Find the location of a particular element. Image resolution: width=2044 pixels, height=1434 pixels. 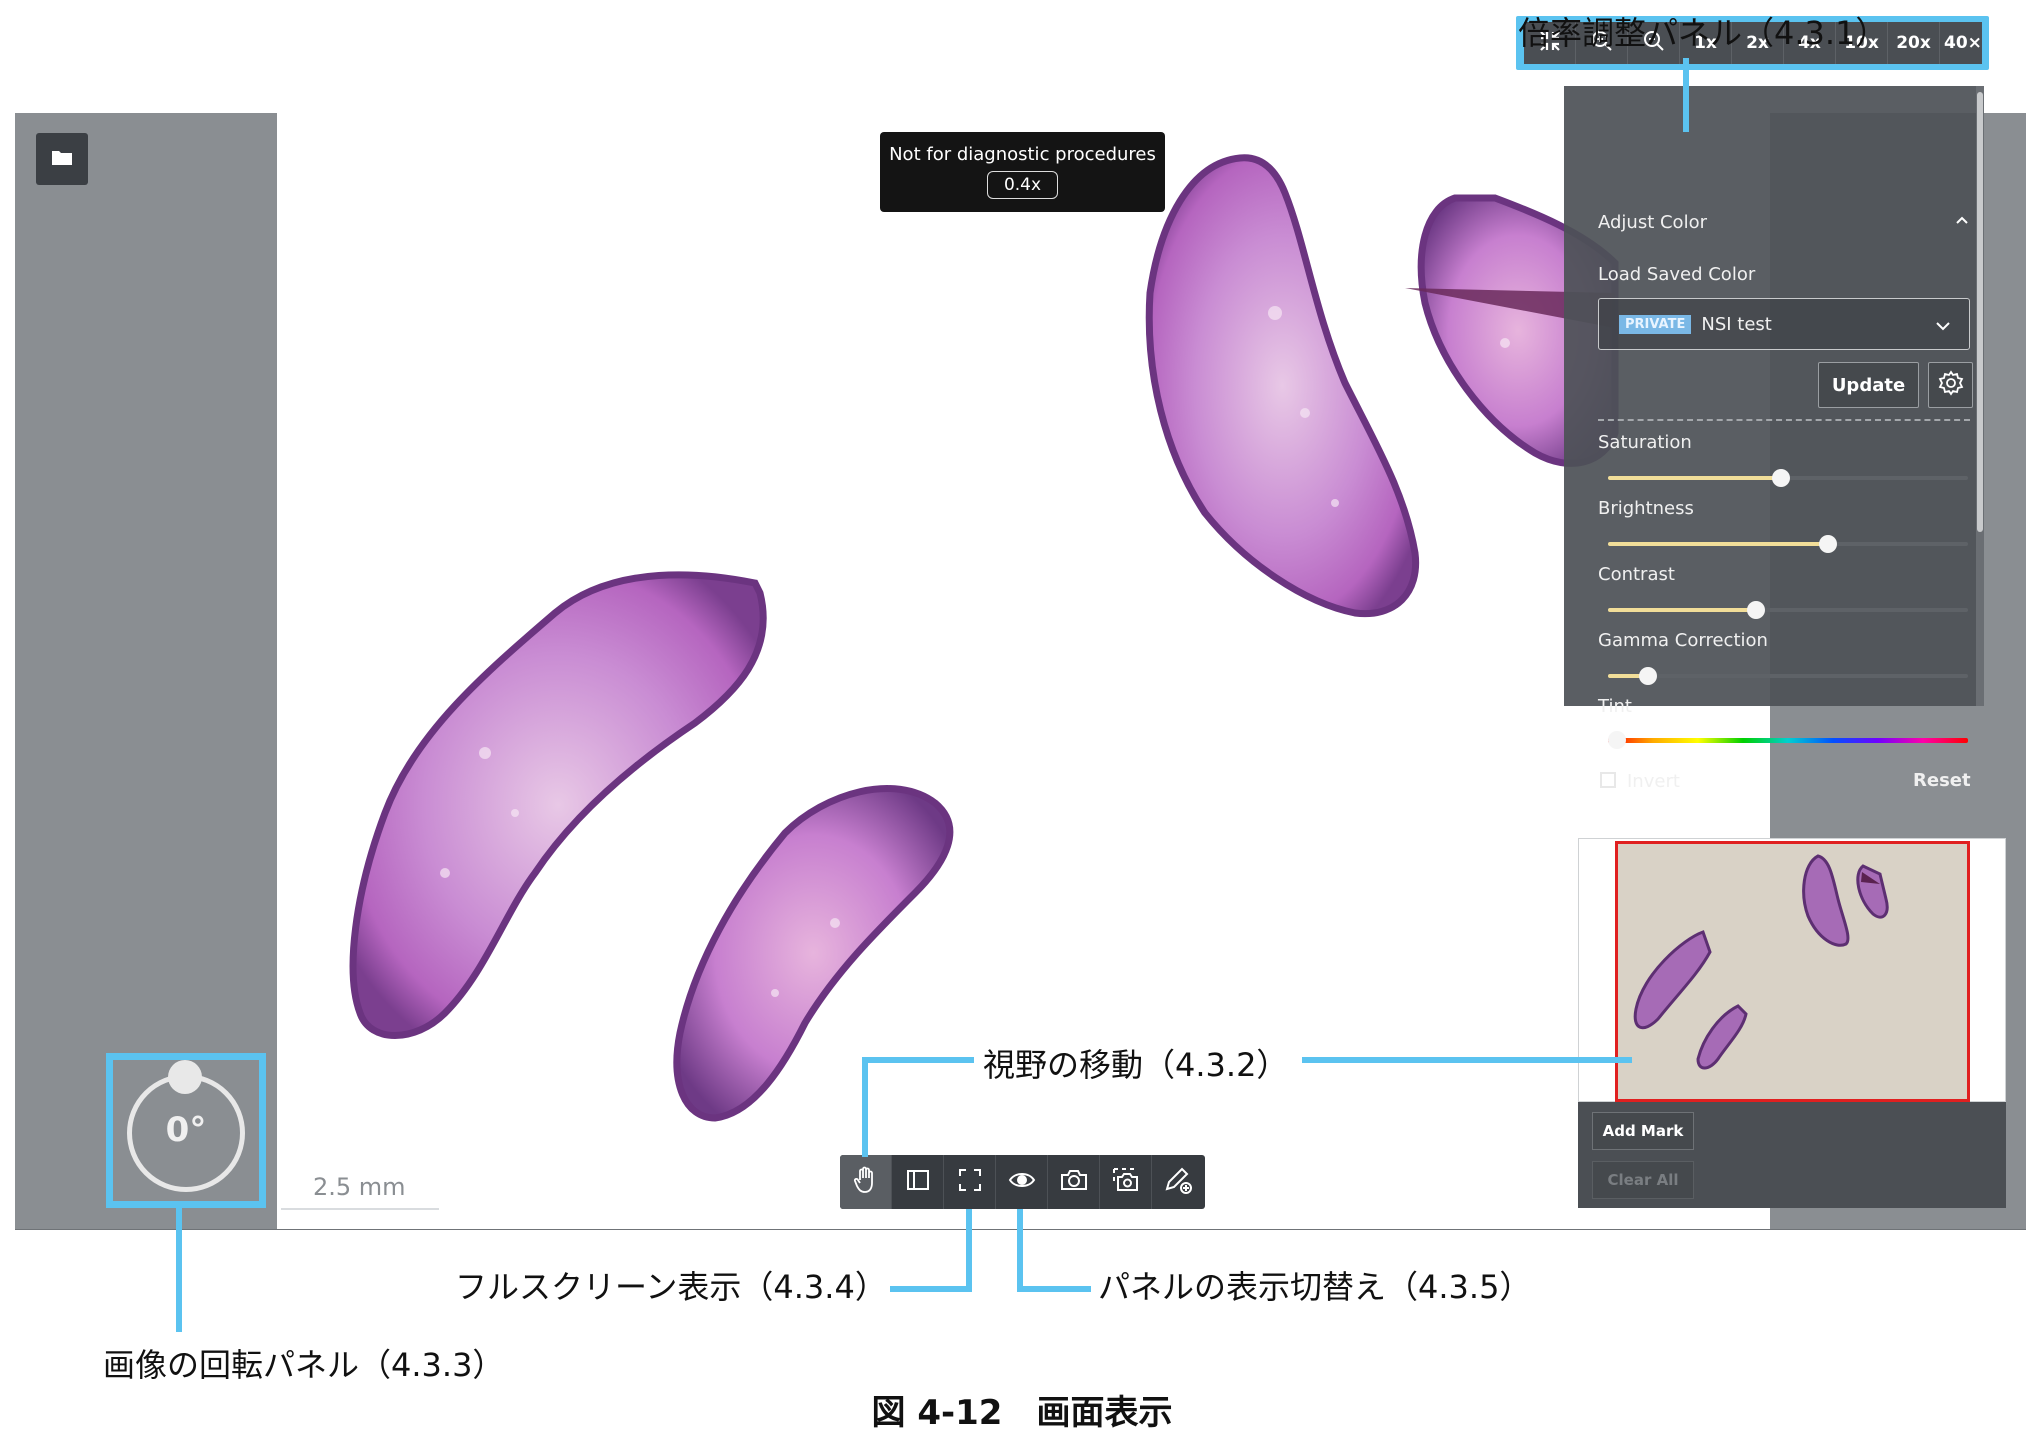

callout-line-move-down is located at coordinates (865, 1107).